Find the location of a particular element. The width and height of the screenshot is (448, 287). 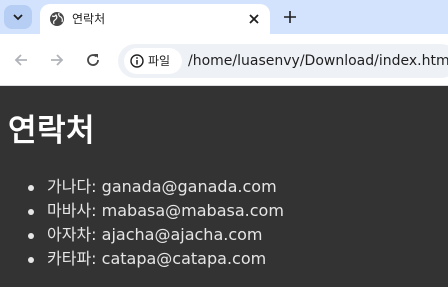

address-bar: 파일 /home/luasenvy/Download/index.html is located at coordinates (283, 61).